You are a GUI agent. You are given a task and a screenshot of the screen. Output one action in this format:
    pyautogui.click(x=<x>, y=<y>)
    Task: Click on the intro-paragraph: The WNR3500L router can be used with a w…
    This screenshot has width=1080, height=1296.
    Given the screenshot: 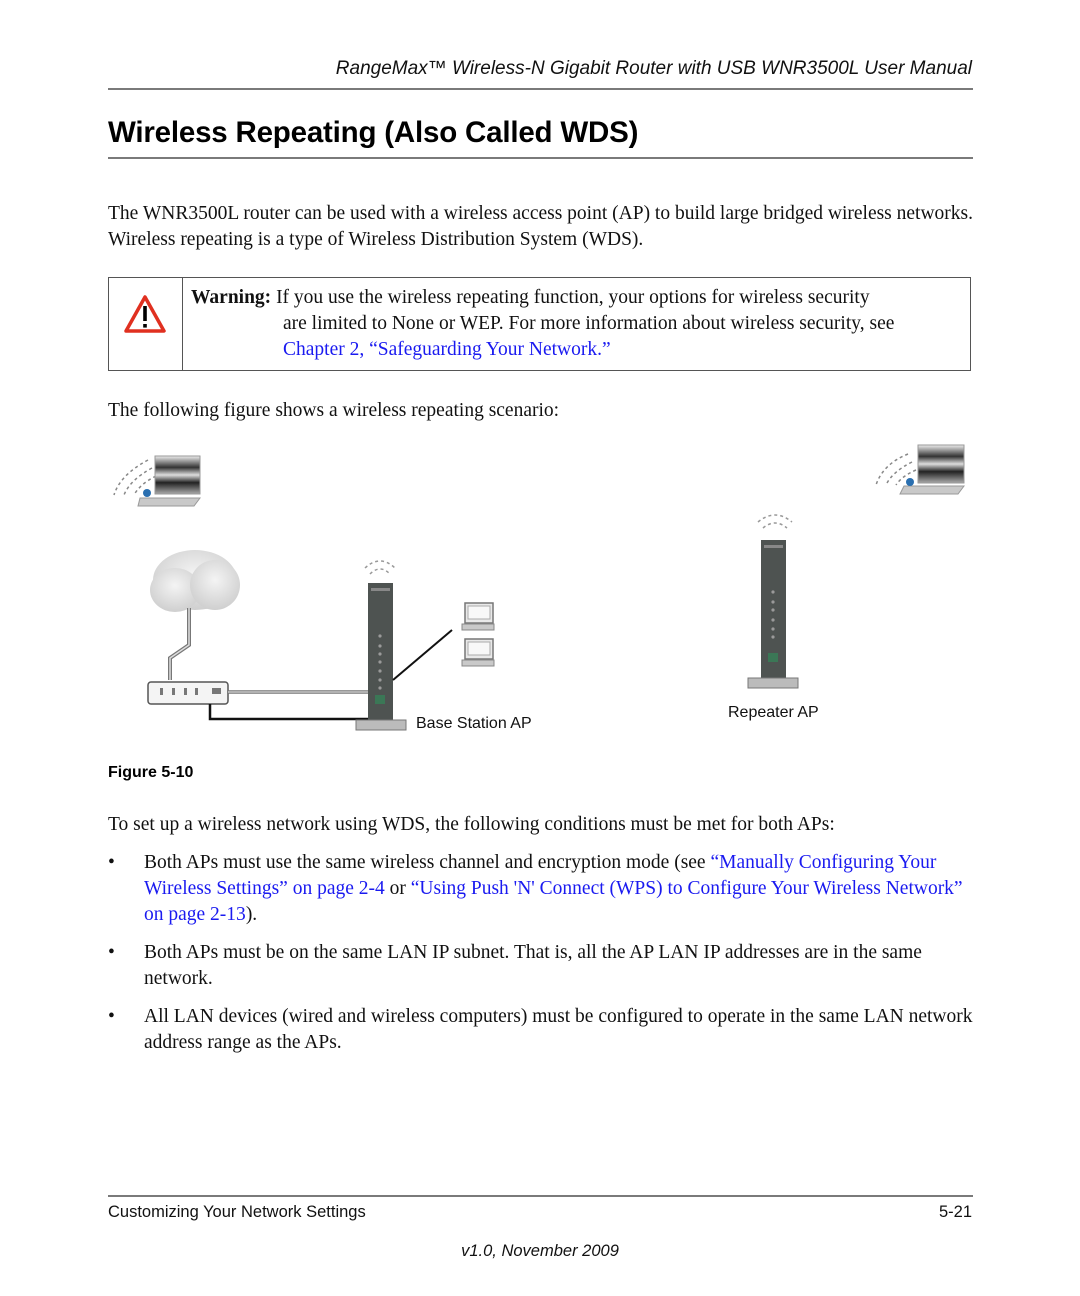 What is the action you would take?
    pyautogui.click(x=541, y=226)
    